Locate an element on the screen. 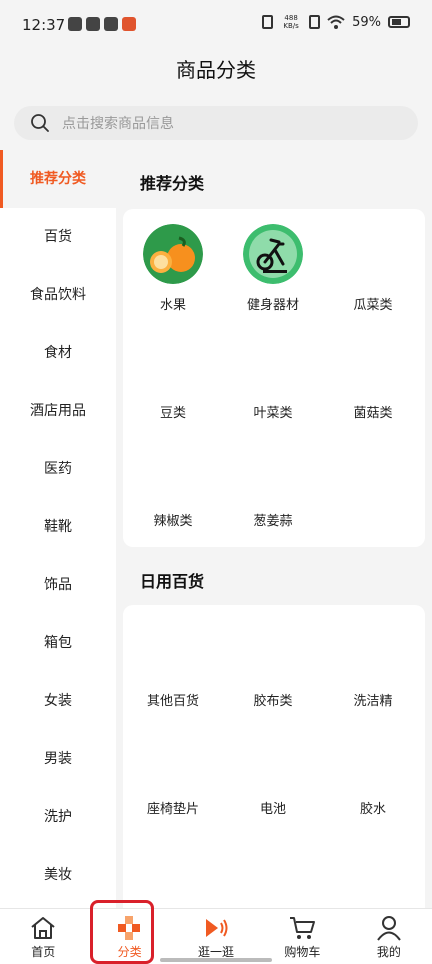 The image size is (432, 964). category-item: 叶菜类 is located at coordinates (273, 411).